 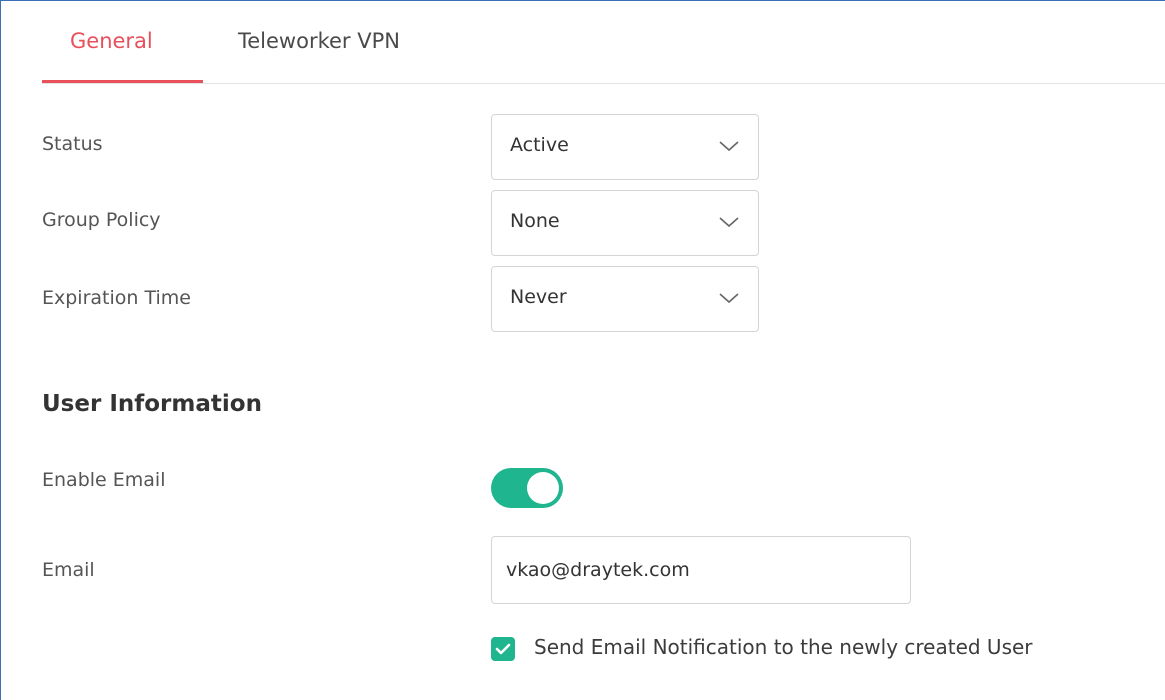 I want to click on group-policy-select: None, so click(x=625, y=223).